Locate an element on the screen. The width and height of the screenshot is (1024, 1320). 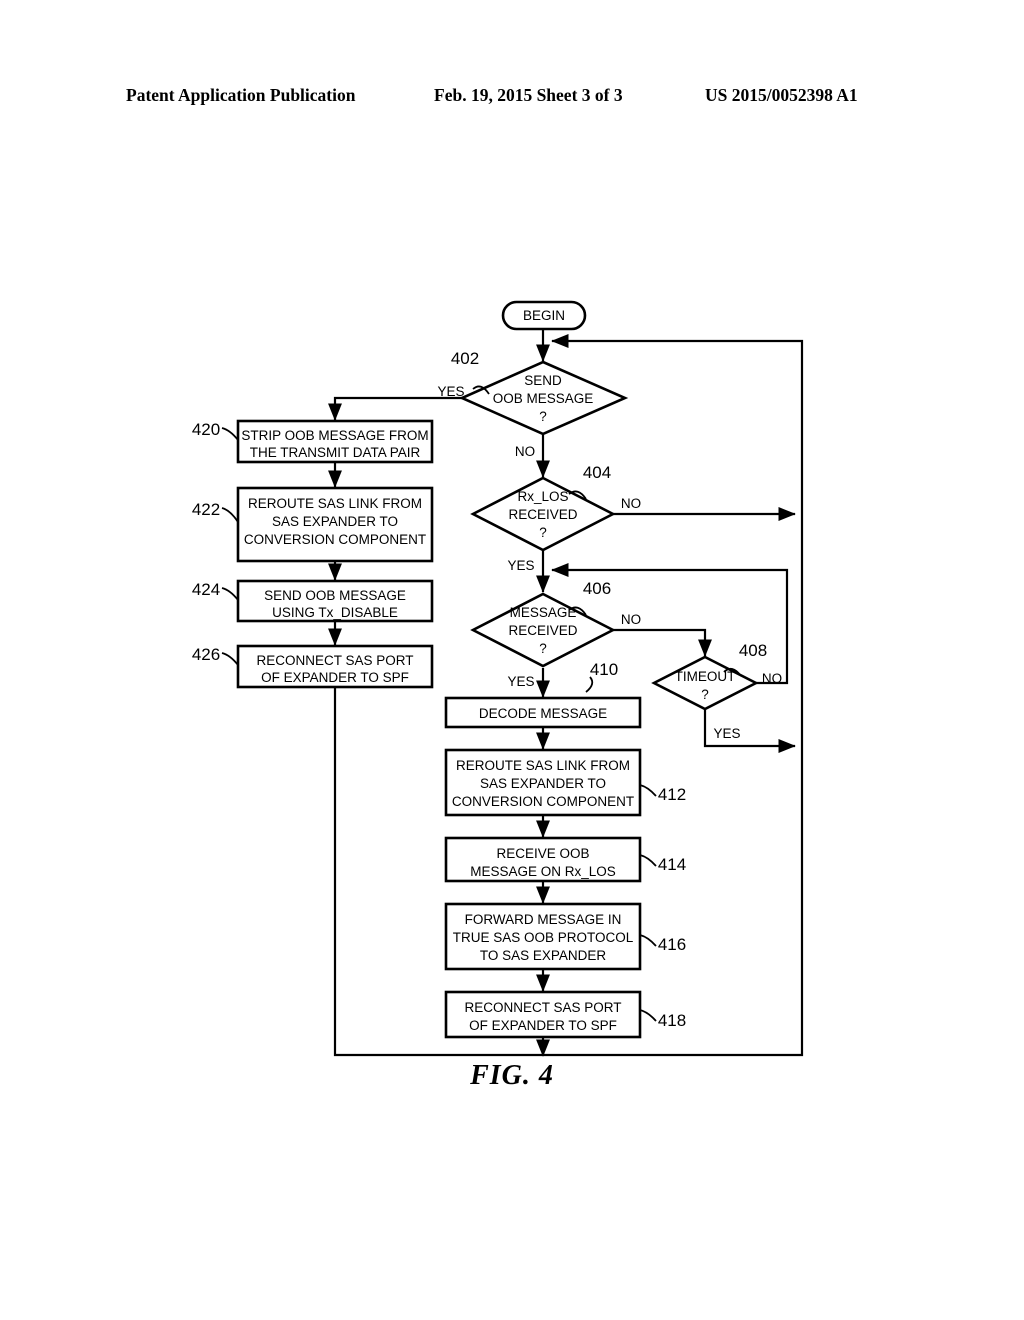
process-416-line3: TO SAS EXPANDER is located at coordinates (543, 955).